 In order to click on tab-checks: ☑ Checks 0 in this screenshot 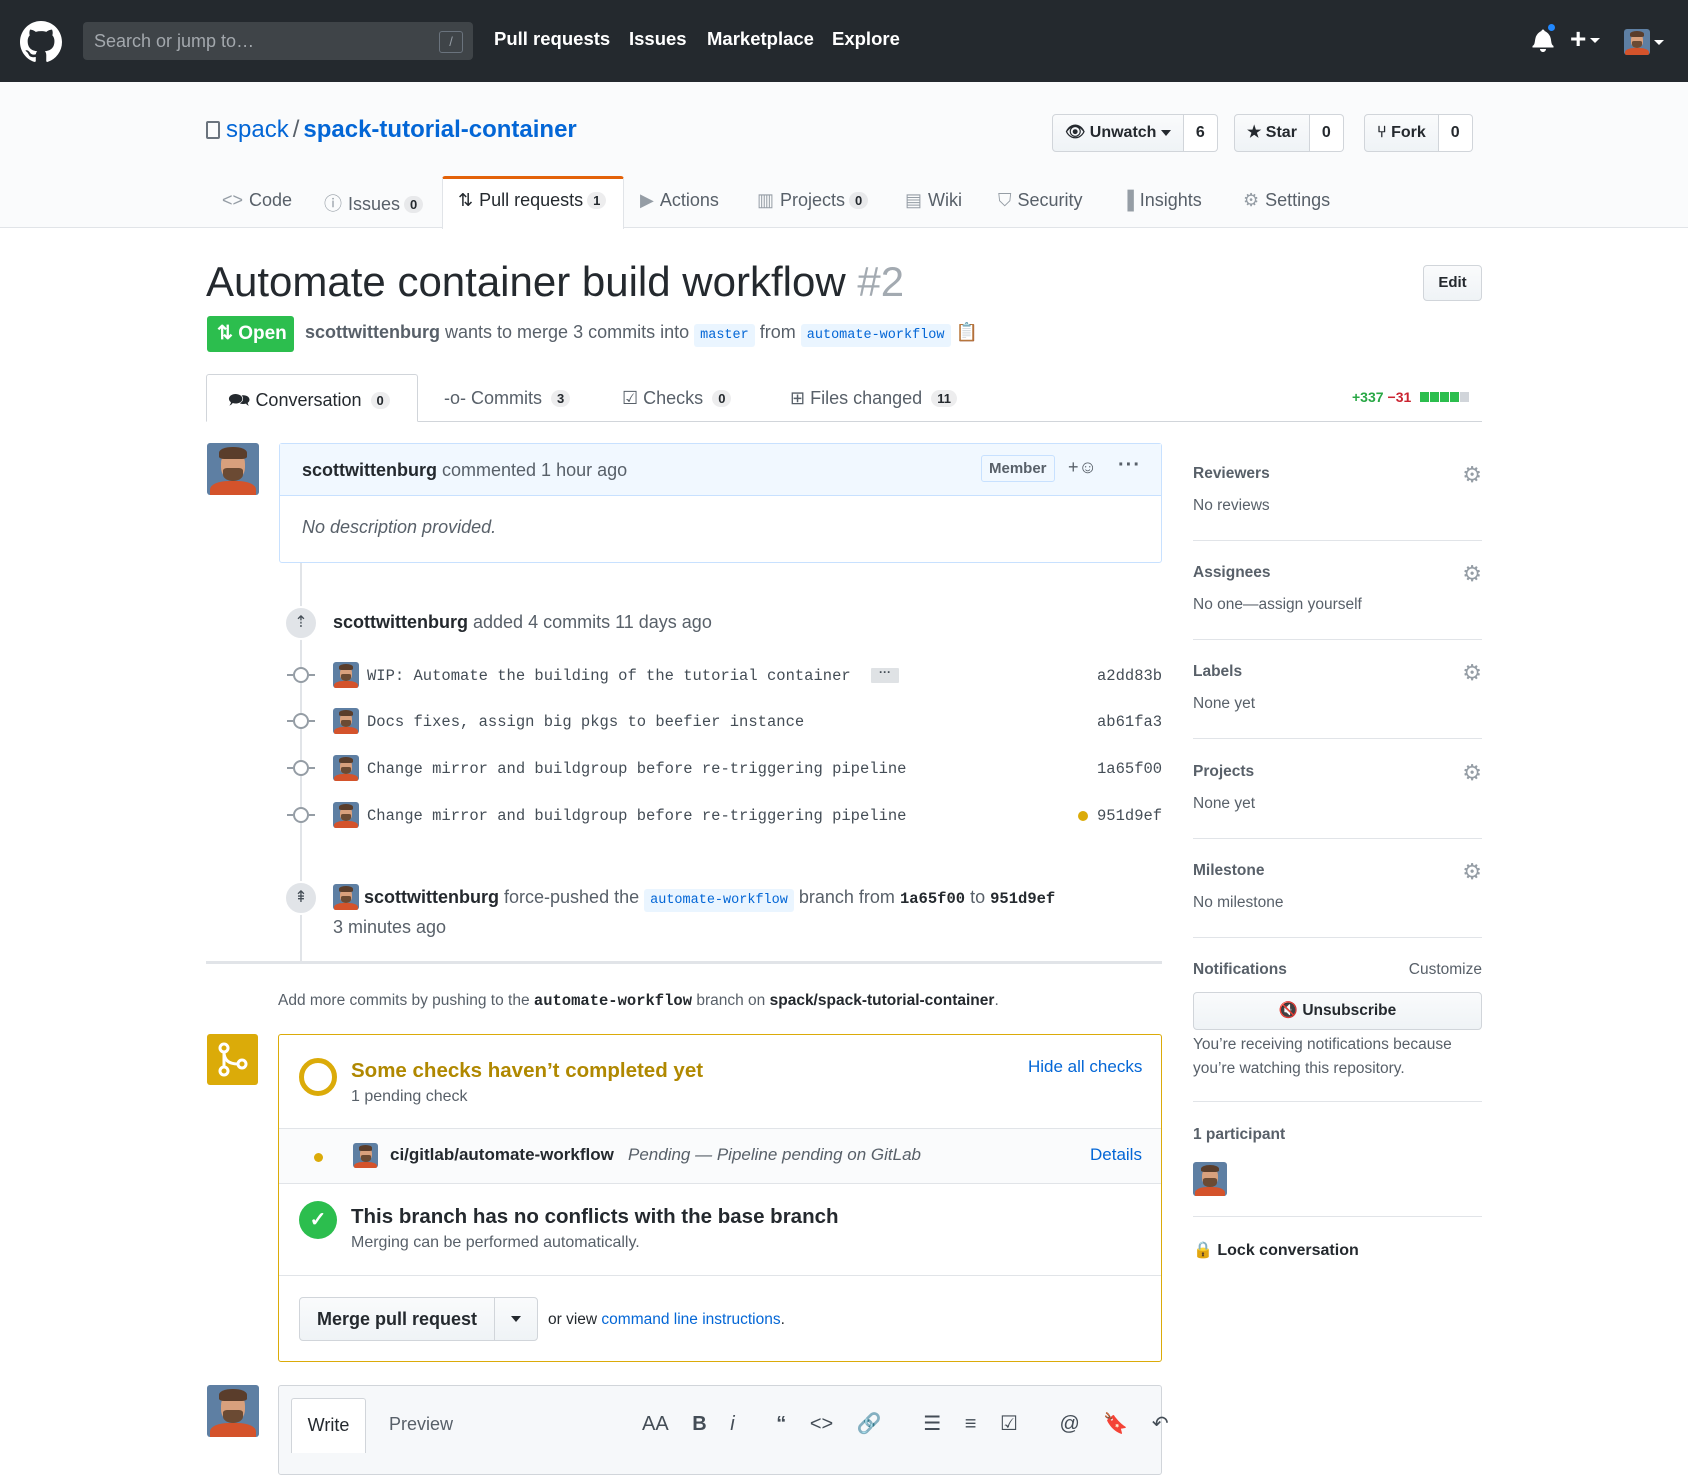, I will do `click(677, 398)`.